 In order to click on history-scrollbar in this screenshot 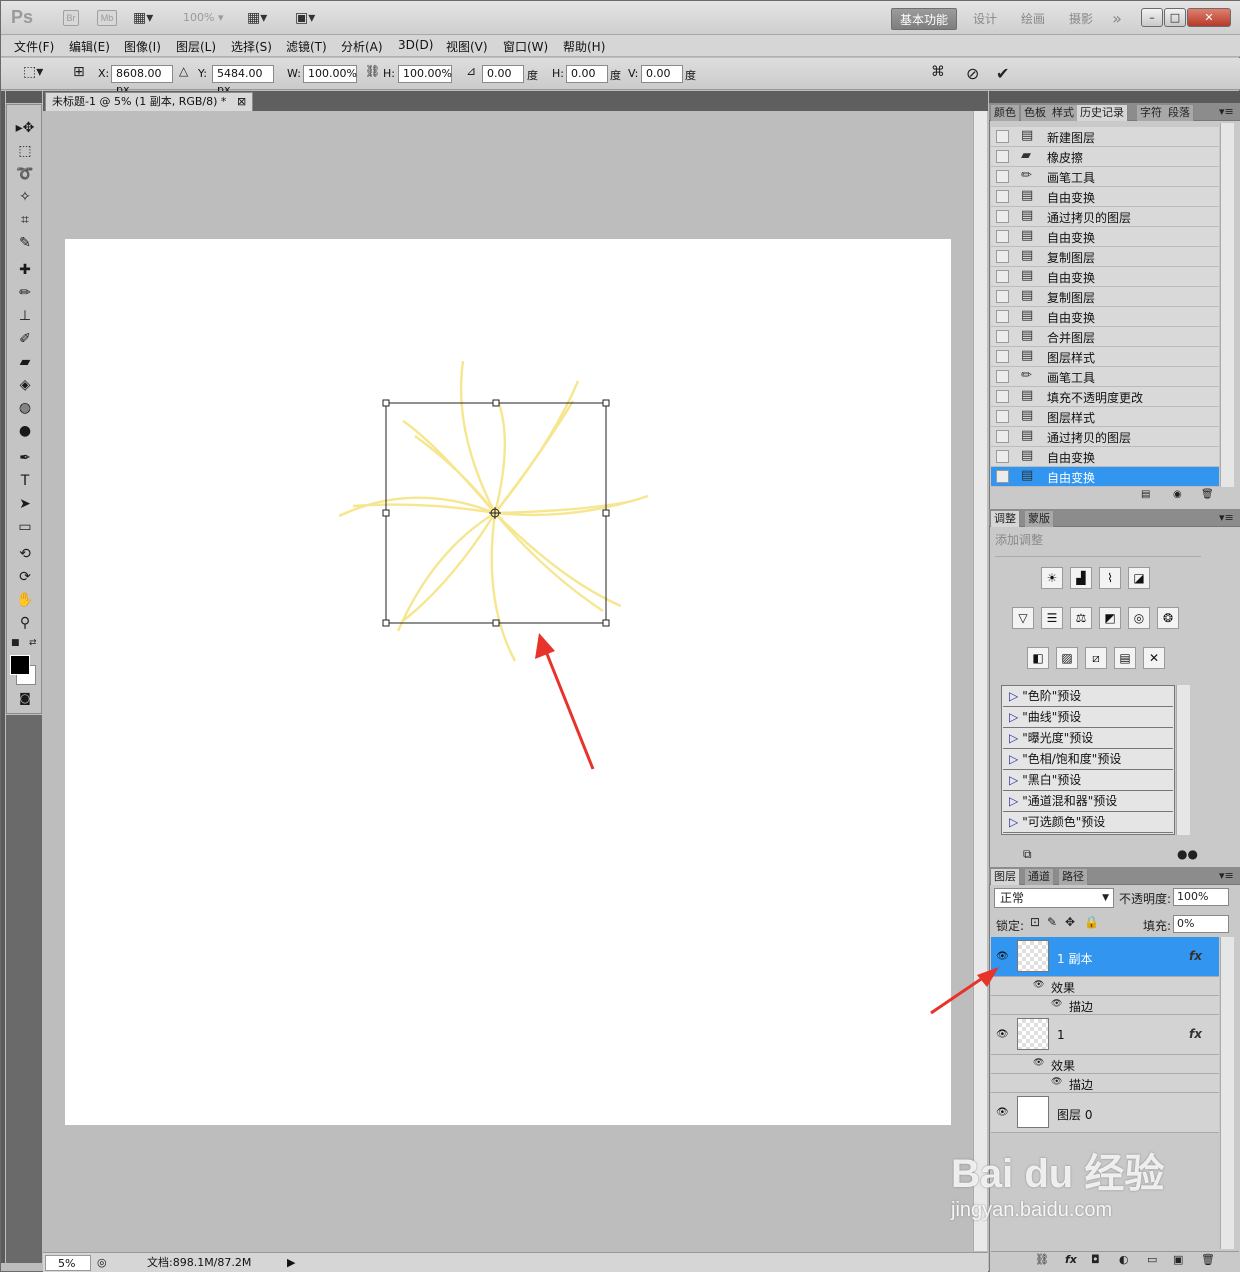, I will do `click(1227, 305)`.